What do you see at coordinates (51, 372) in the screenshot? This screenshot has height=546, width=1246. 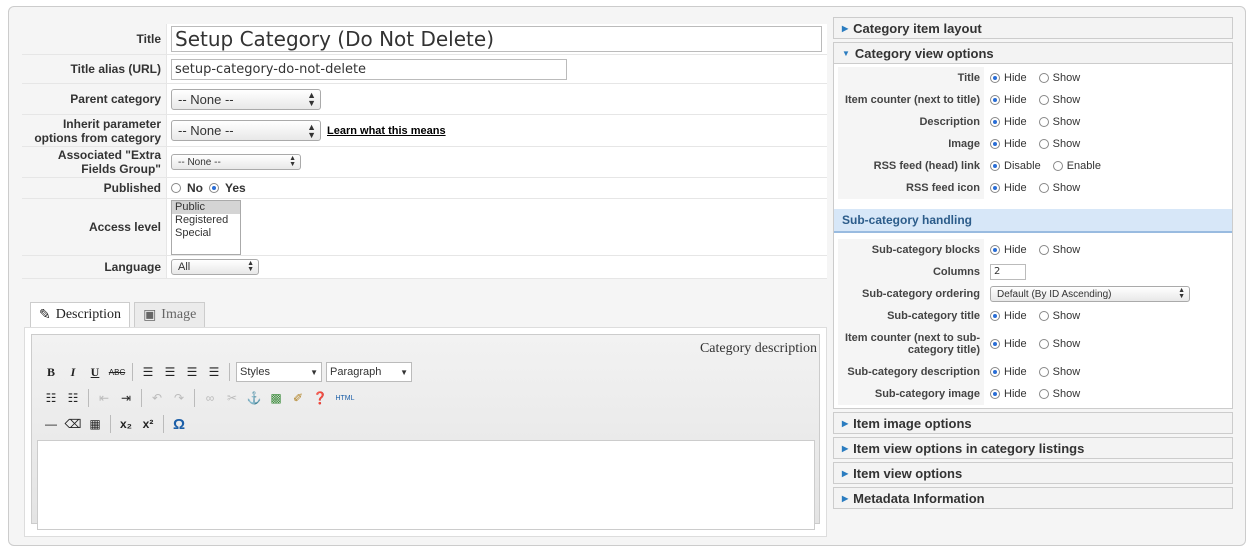 I see `bold-button: B` at bounding box center [51, 372].